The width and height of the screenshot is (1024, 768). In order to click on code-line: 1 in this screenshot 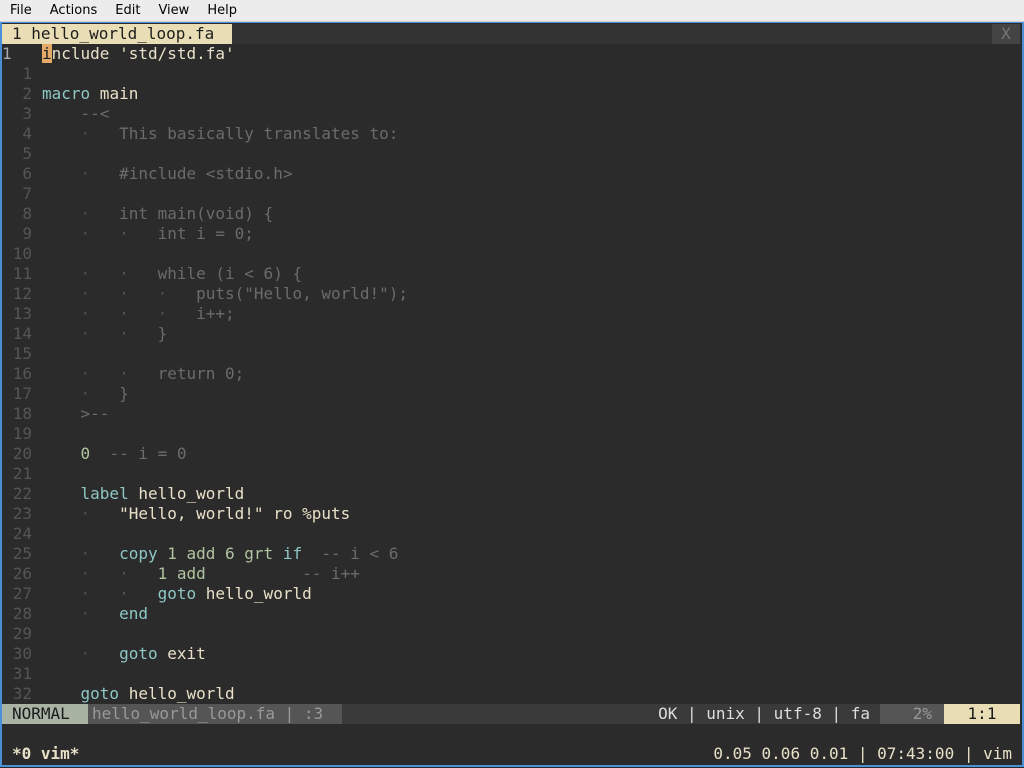, I will do `click(511, 74)`.